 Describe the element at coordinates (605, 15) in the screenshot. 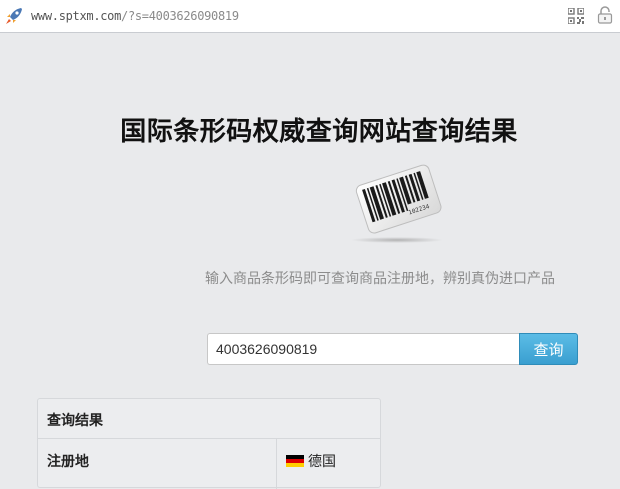

I see `lock-icon` at that location.